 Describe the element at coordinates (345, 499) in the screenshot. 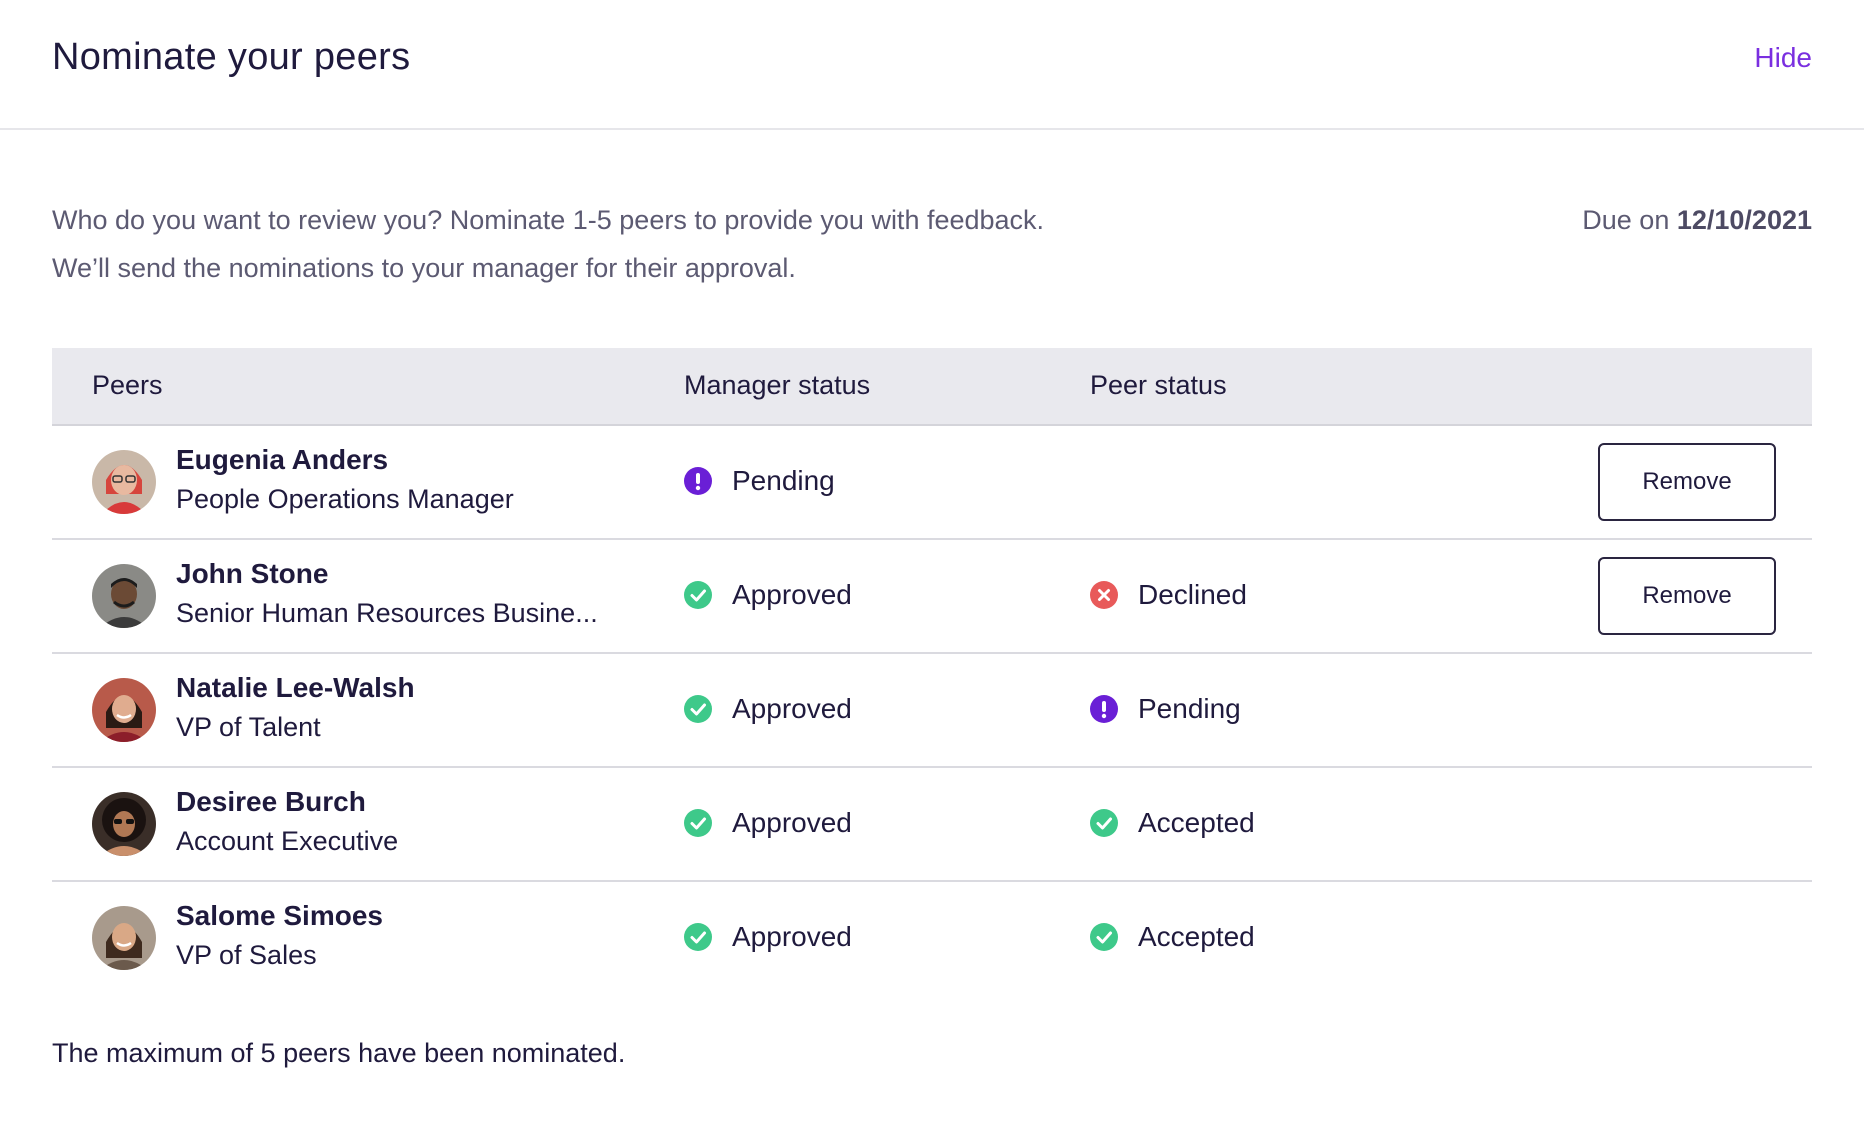

I see `peer-role: People Operations Manager` at that location.